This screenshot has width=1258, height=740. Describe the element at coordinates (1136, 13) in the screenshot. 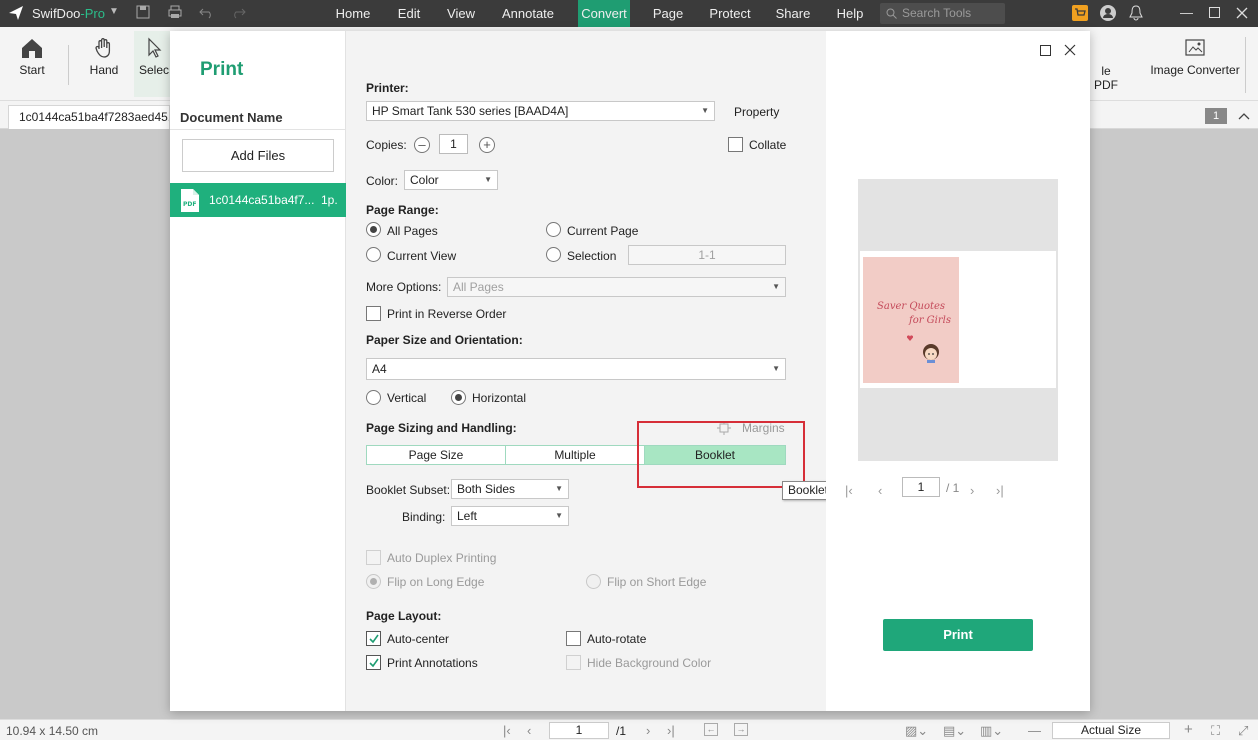

I see `notification-bell-icon` at that location.